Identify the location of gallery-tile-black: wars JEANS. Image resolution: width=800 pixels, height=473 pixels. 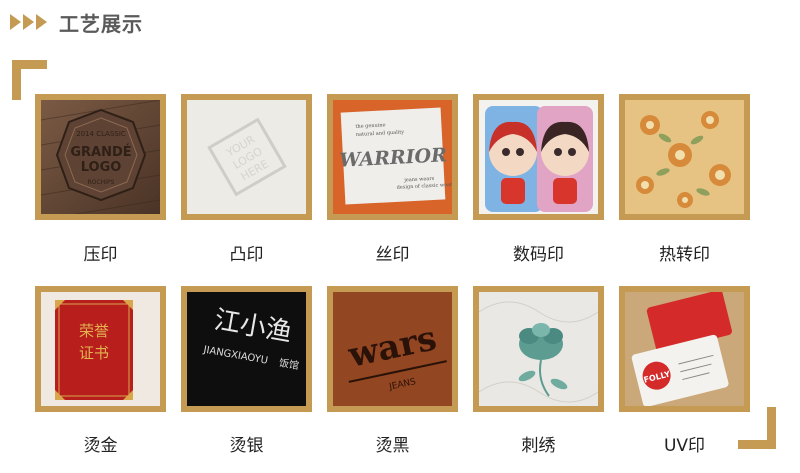
(392, 349).